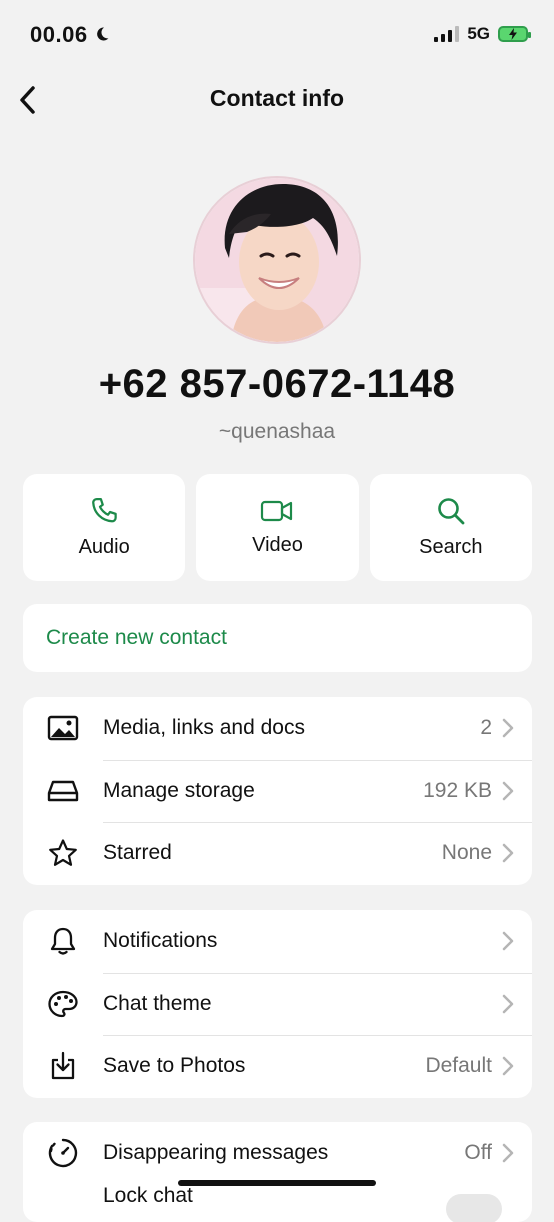 Image resolution: width=554 pixels, height=1222 pixels. I want to click on signal-icon, so click(447, 34).